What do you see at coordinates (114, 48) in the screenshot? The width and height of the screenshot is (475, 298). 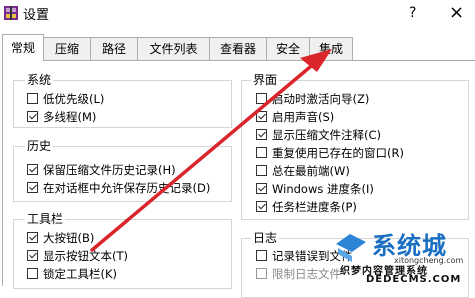 I see `tab-paths: 路径` at bounding box center [114, 48].